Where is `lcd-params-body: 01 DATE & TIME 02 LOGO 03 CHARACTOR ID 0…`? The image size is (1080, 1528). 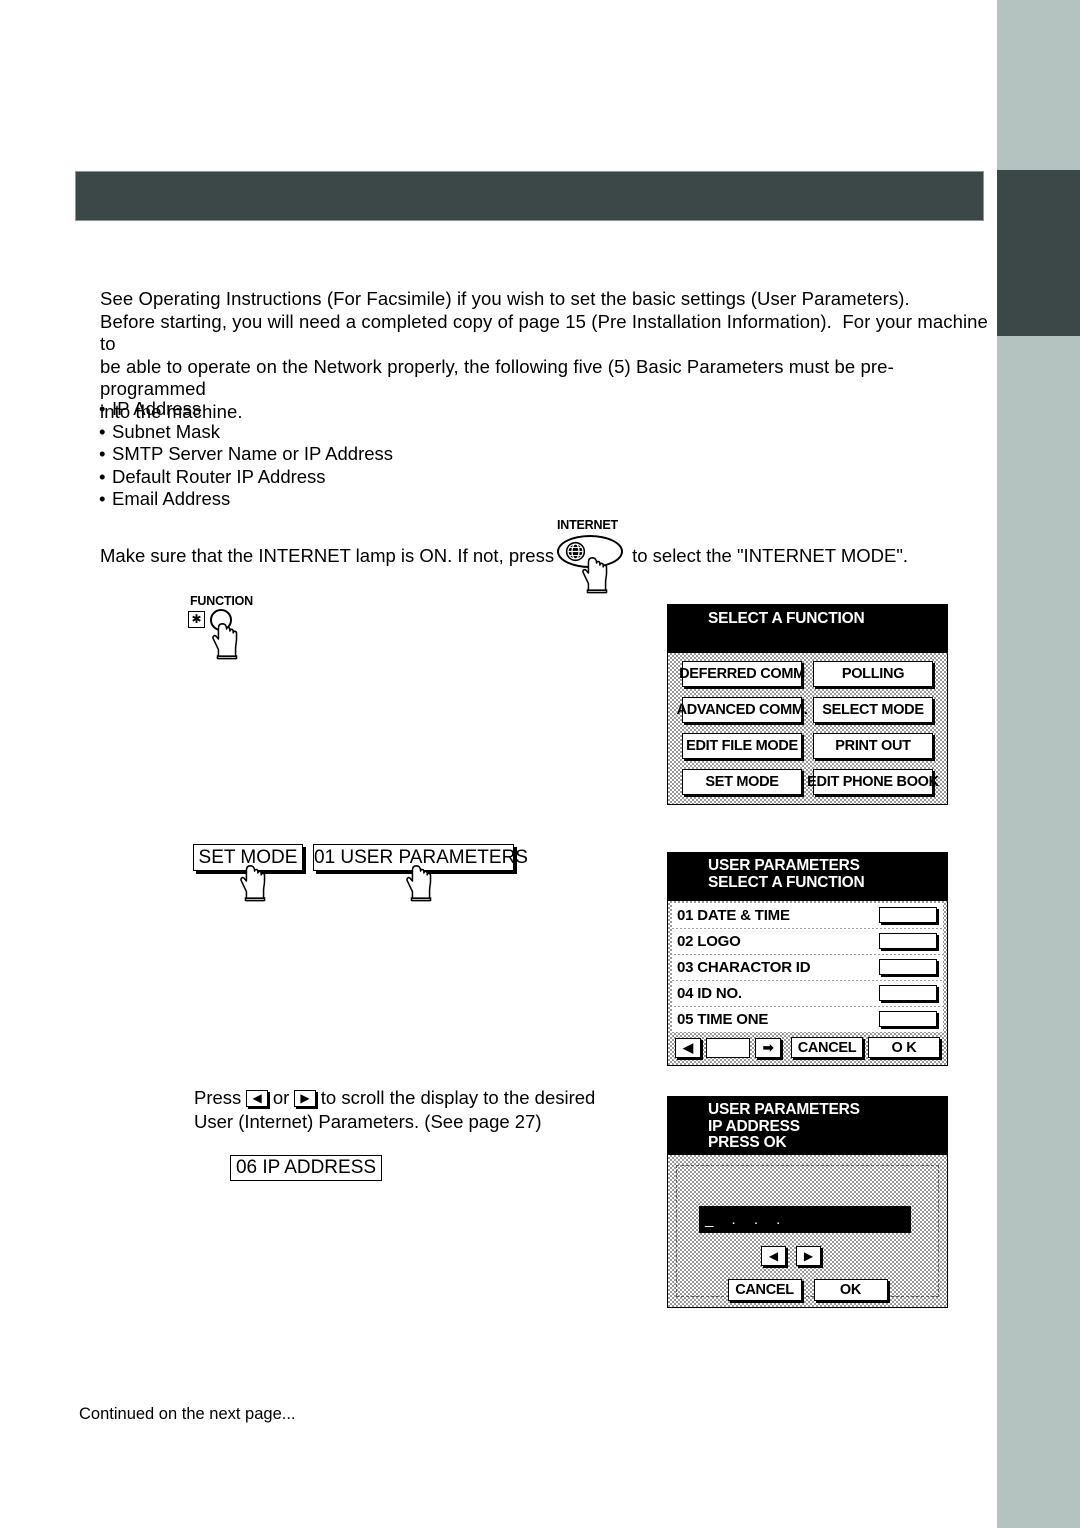 lcd-params-body: 01 DATE & TIME 02 LOGO 03 CHARACTOR ID 0… is located at coordinates (807, 983).